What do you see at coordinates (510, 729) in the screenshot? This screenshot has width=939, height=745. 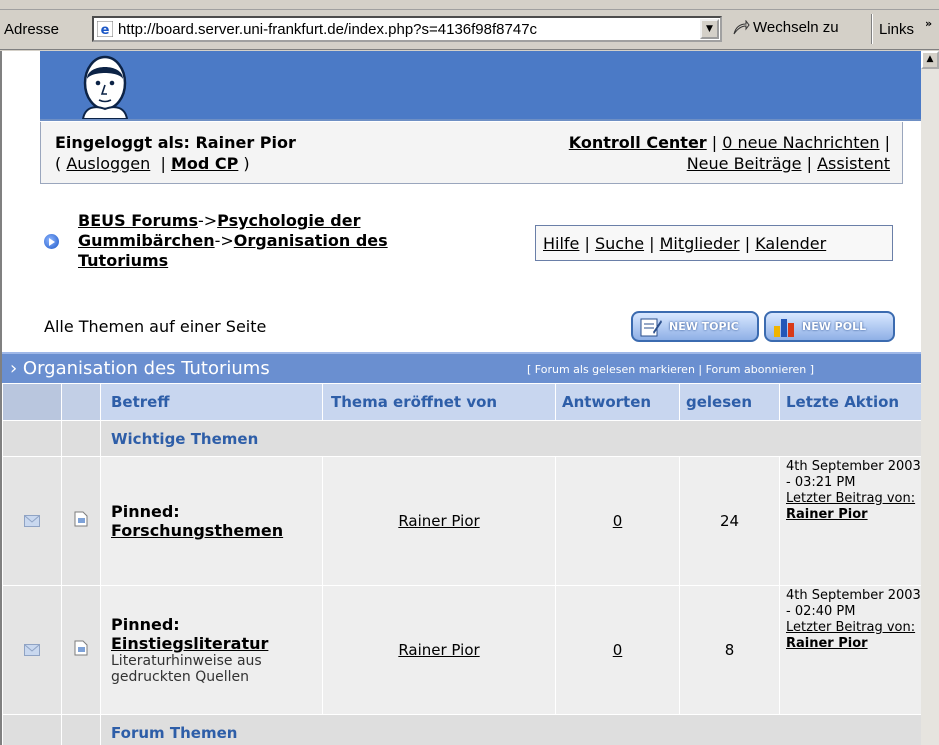 I see `section-forum-label: Forum Themen` at bounding box center [510, 729].